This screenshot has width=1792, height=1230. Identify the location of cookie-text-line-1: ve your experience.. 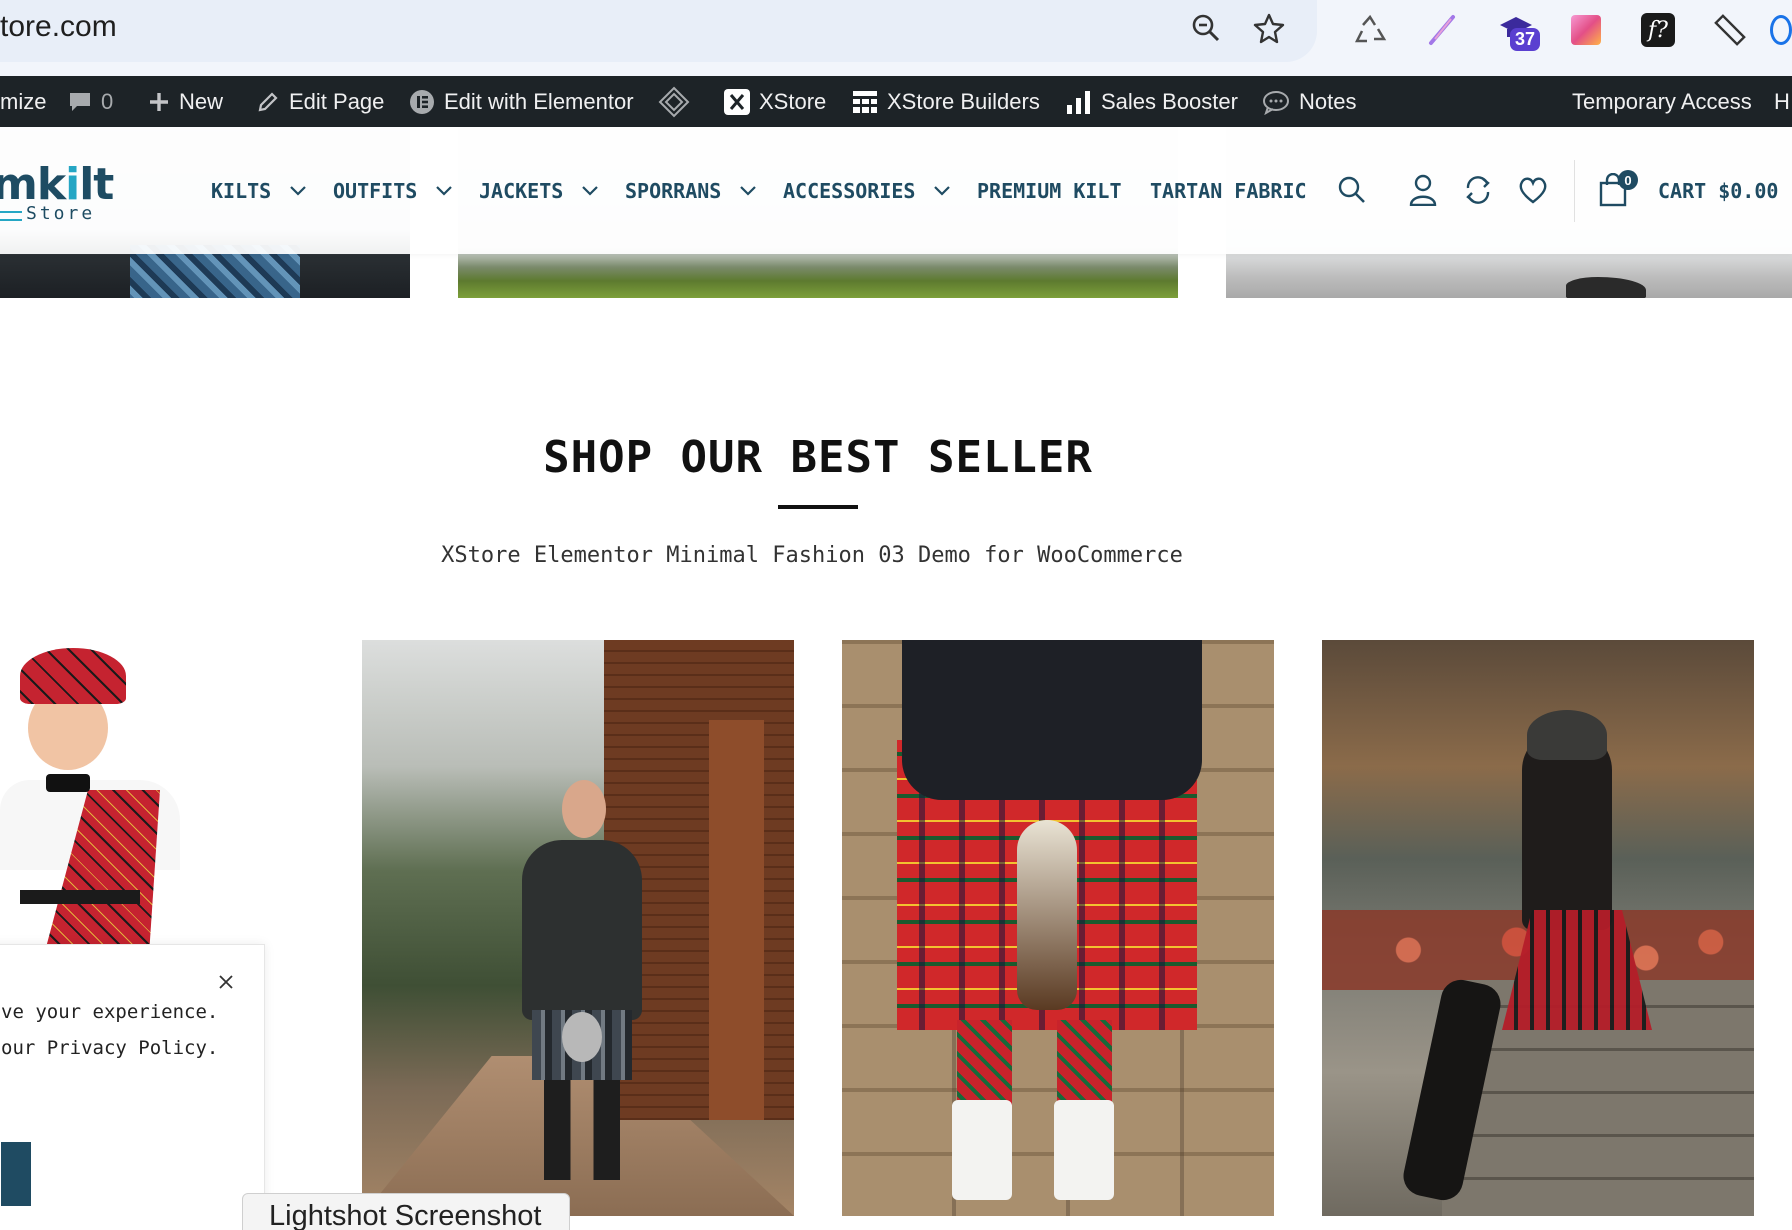
(110, 1012).